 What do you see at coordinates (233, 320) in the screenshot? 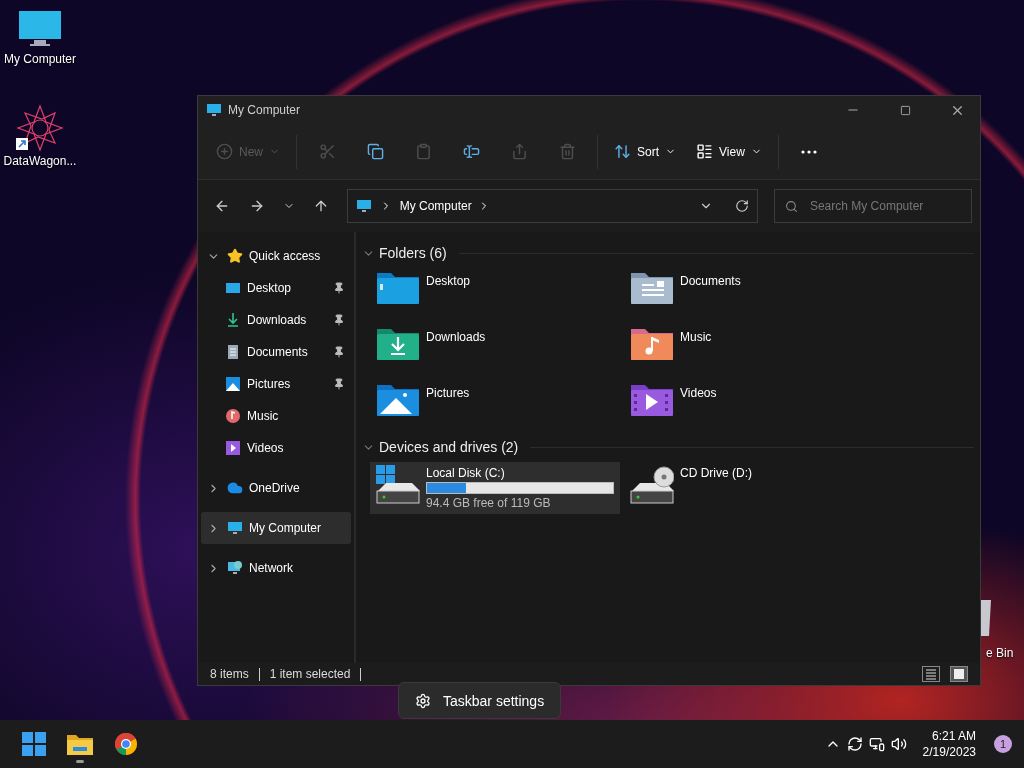
I see `download-icon` at bounding box center [233, 320].